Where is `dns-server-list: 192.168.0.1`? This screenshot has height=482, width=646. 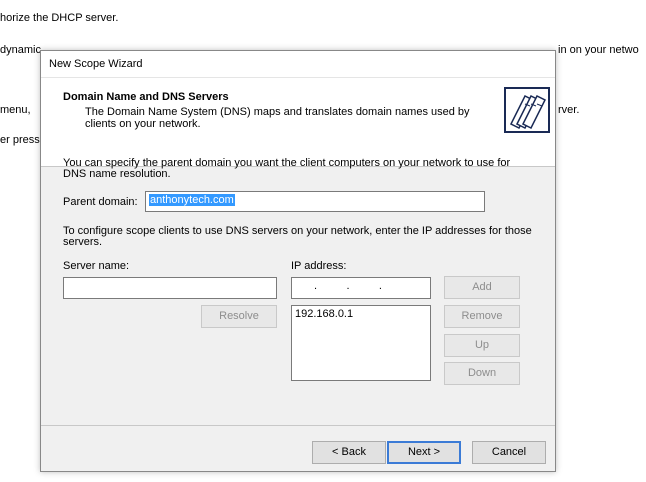 dns-server-list: 192.168.0.1 is located at coordinates (361, 343).